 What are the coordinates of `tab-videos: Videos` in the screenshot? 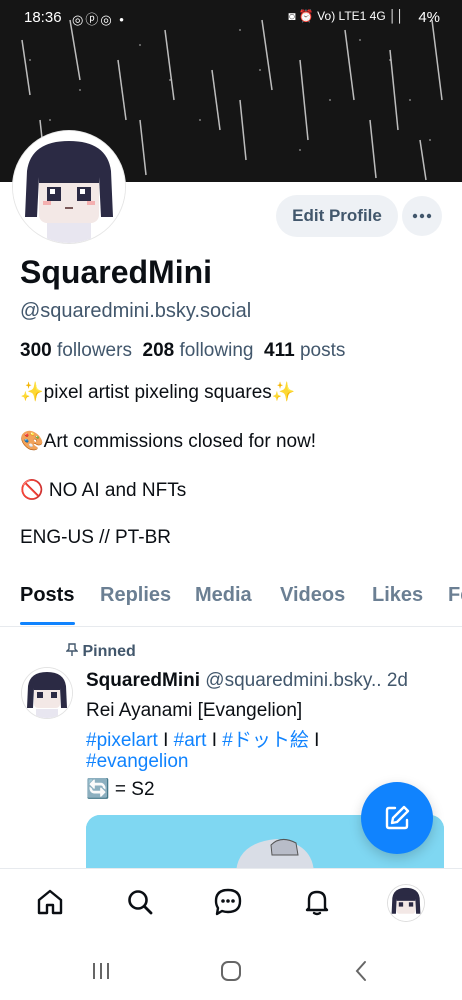 It's located at (312, 595).